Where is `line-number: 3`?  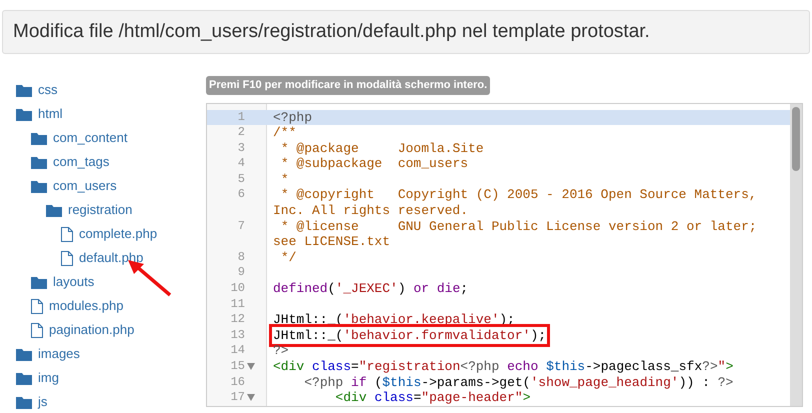 line-number: 3 is located at coordinates (241, 148).